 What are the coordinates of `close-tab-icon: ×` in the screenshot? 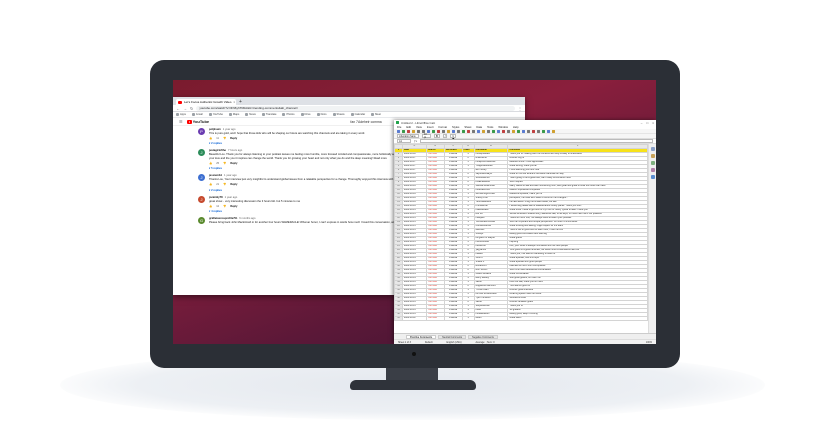 It's located at (234, 102).